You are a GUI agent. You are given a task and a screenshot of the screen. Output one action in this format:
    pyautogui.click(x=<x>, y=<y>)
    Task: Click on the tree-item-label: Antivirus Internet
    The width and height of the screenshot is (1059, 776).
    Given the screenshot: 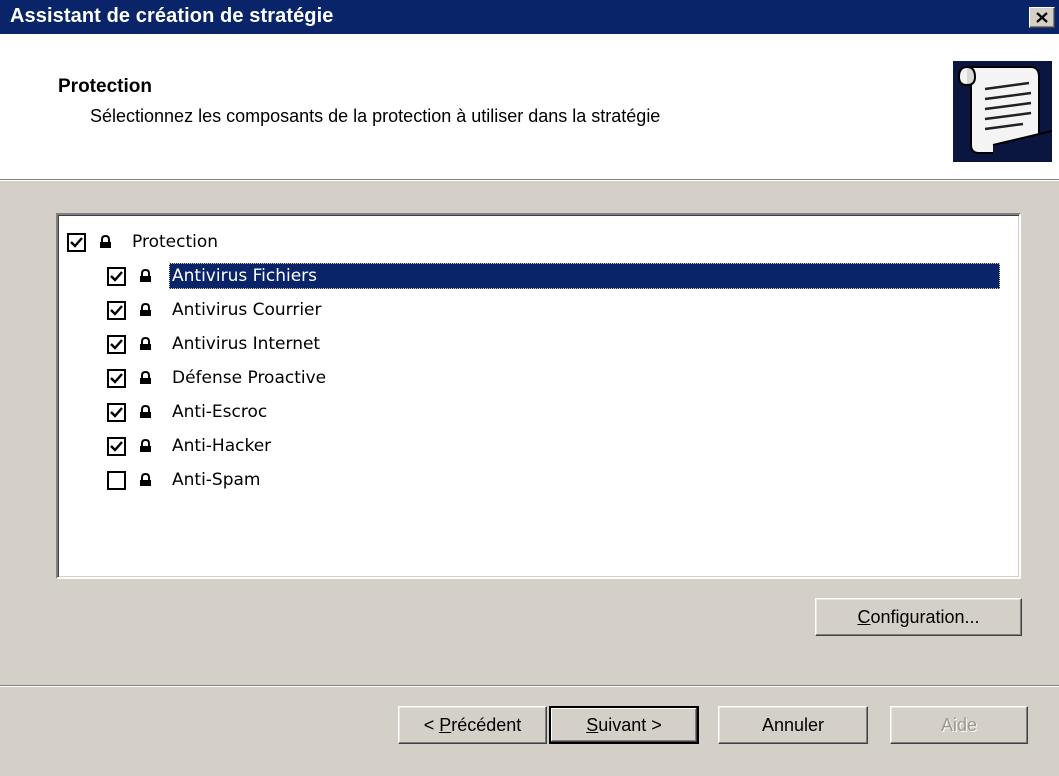 What is the action you would take?
    pyautogui.click(x=246, y=344)
    